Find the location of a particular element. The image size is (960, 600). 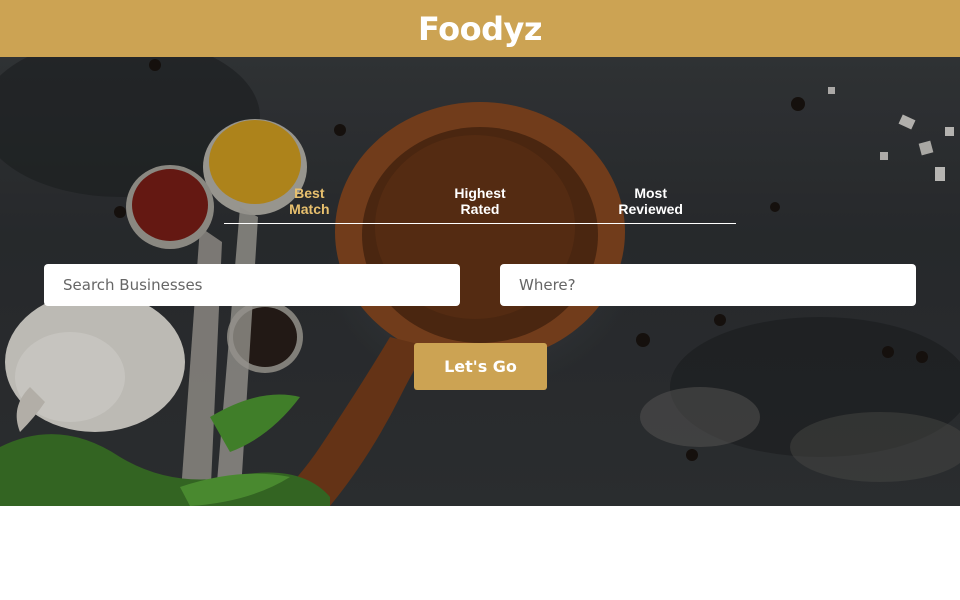

tab-label-line: Best is located at coordinates (309, 193).